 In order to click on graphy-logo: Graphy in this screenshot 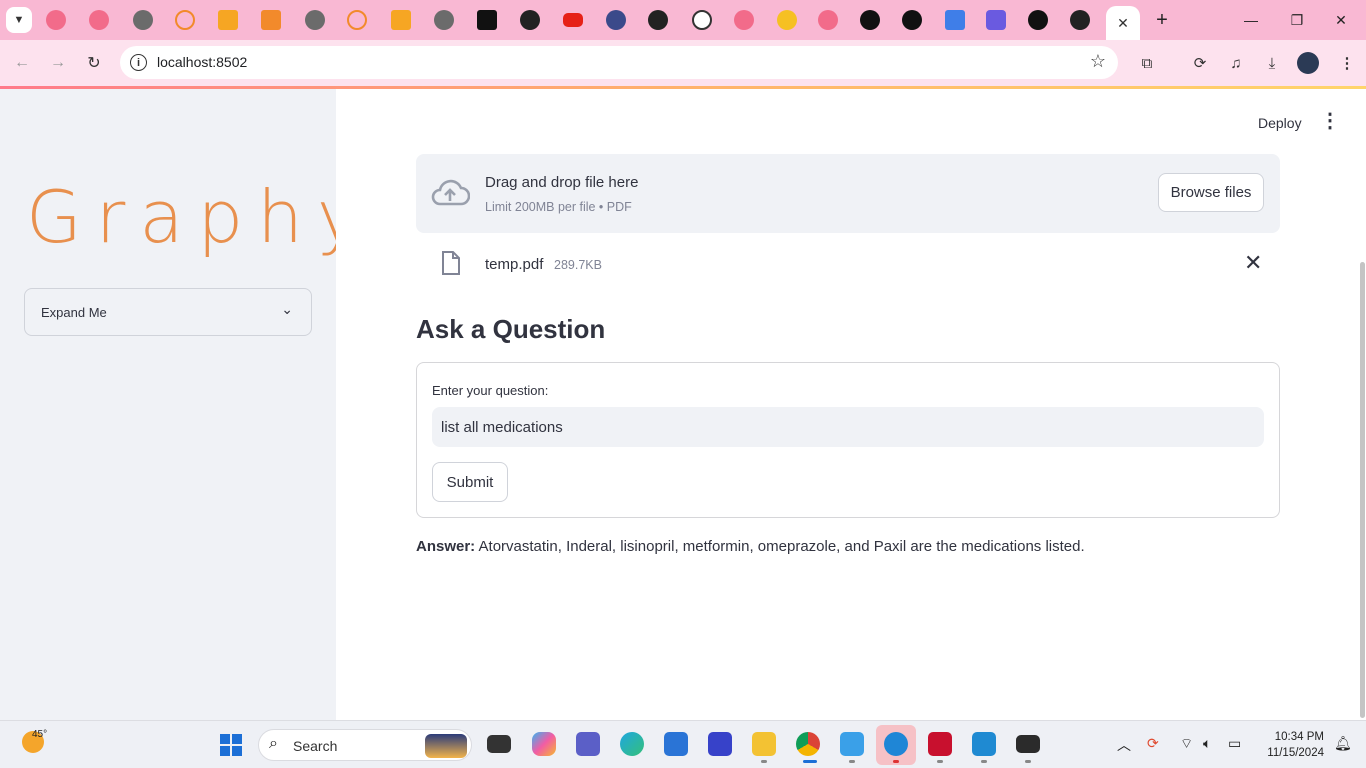, I will do `click(200, 217)`.